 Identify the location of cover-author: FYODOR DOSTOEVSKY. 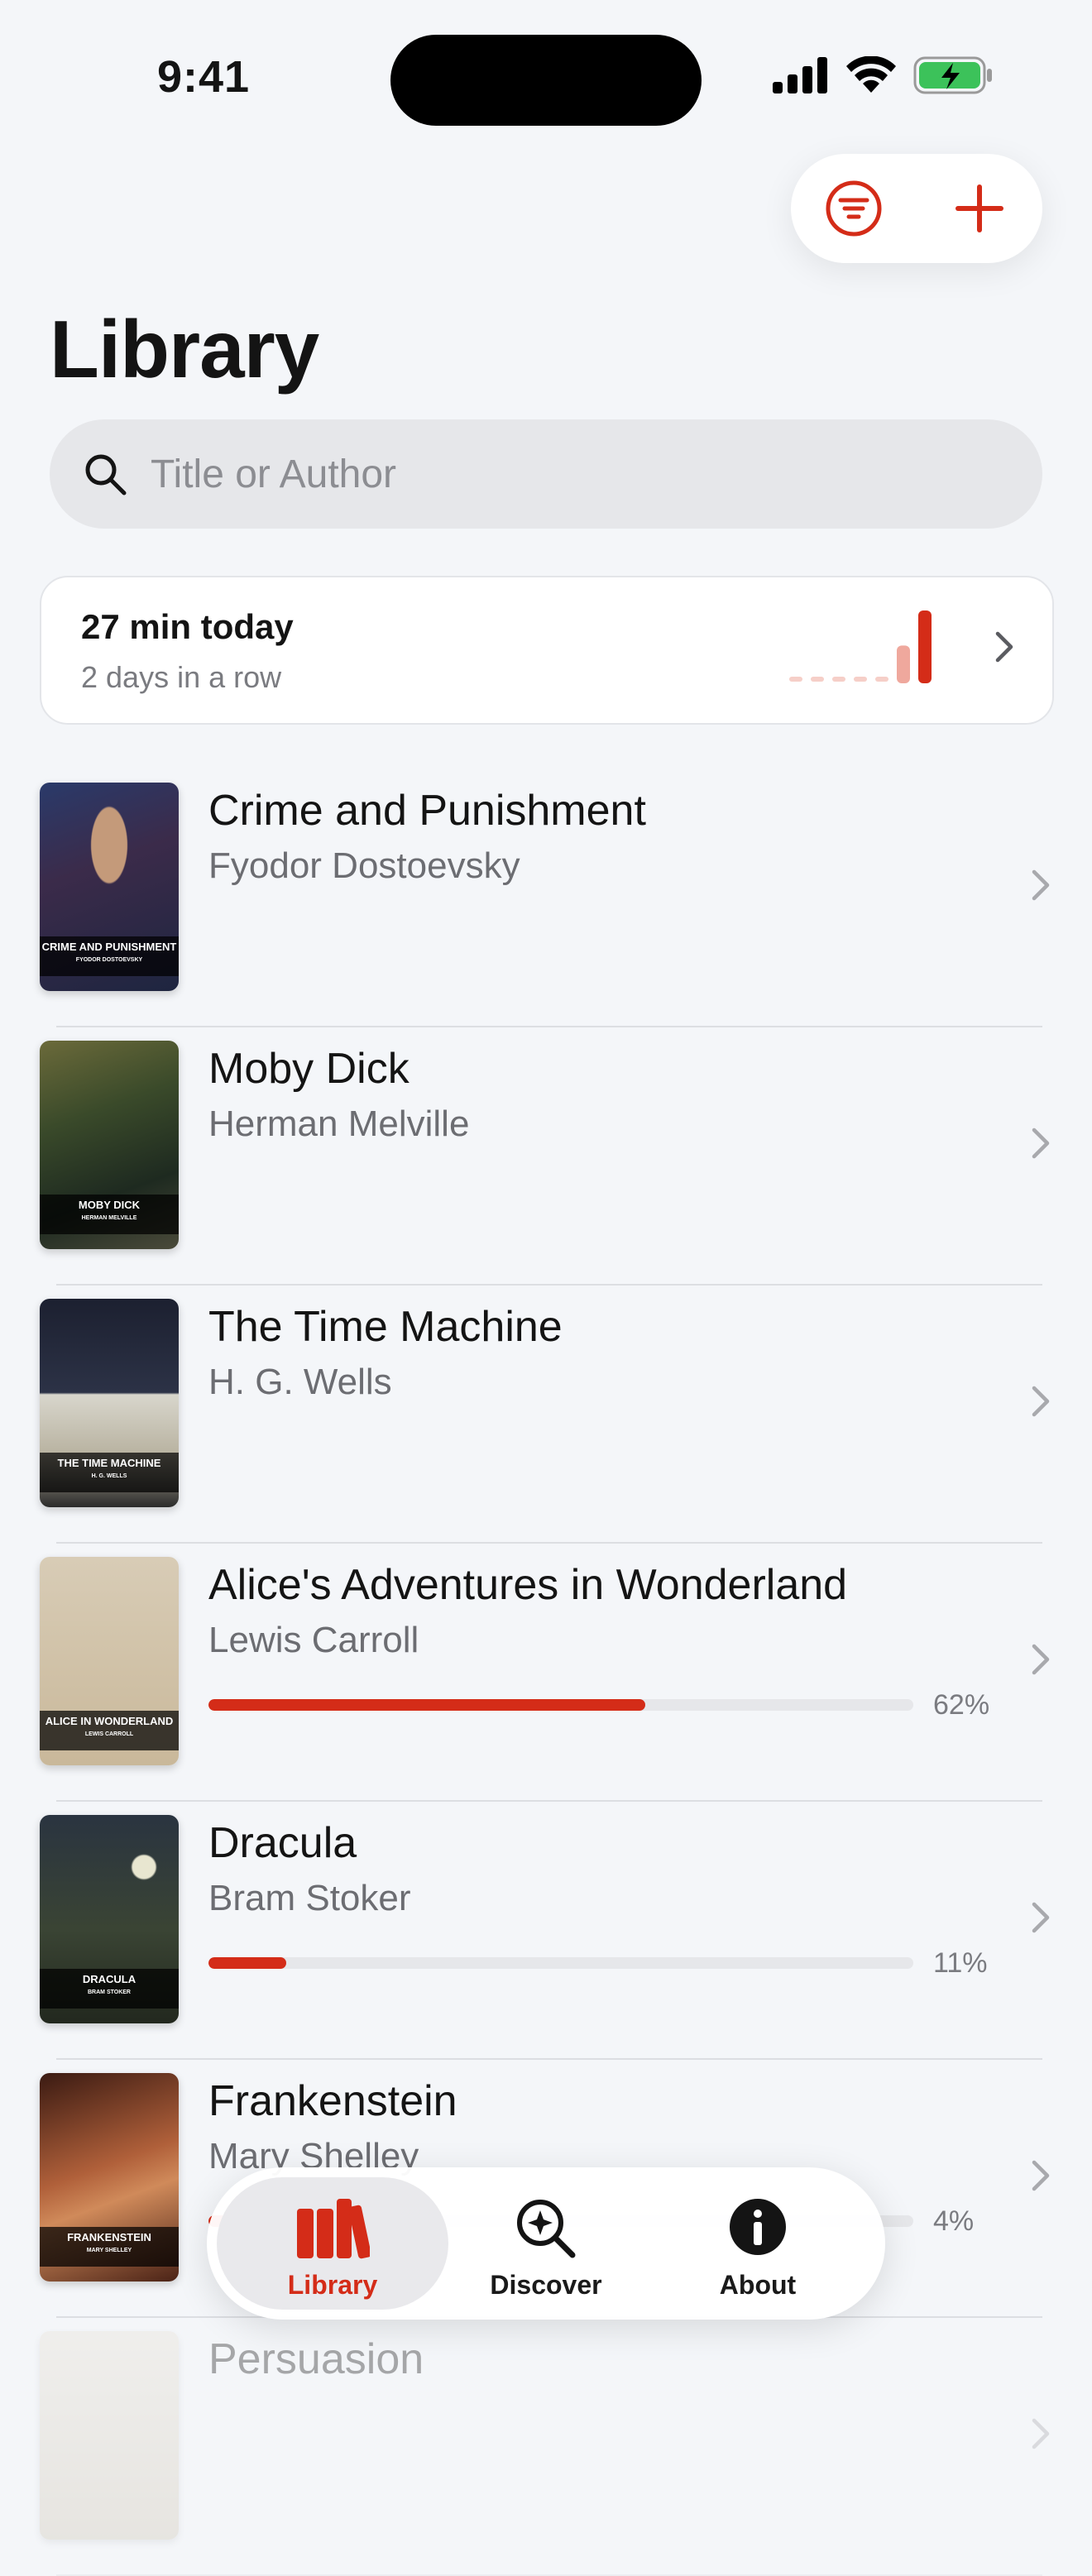
(109, 960).